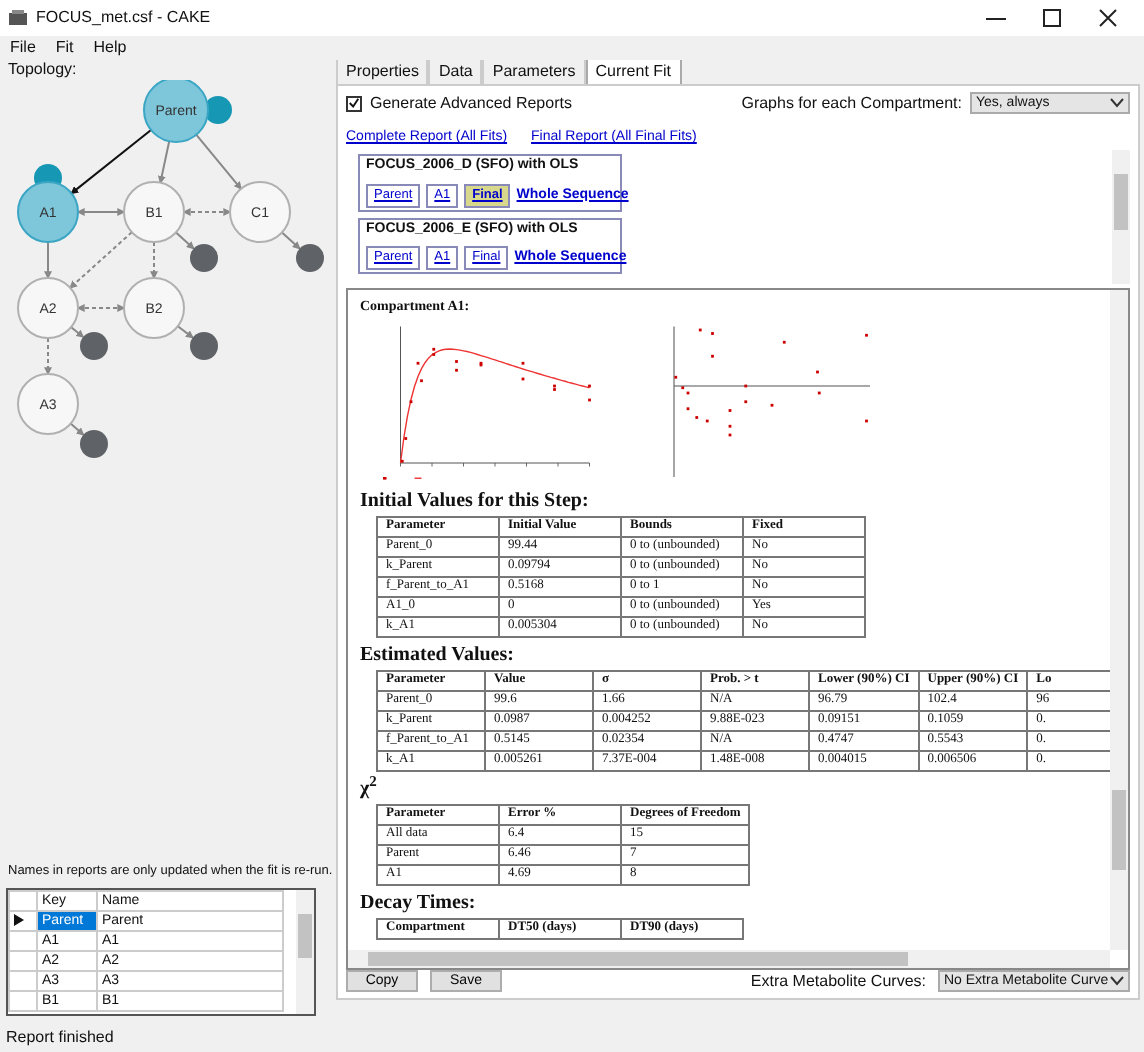 The height and width of the screenshot is (1052, 1144). Describe the element at coordinates (354, 103) in the screenshot. I see `checkbox` at that location.